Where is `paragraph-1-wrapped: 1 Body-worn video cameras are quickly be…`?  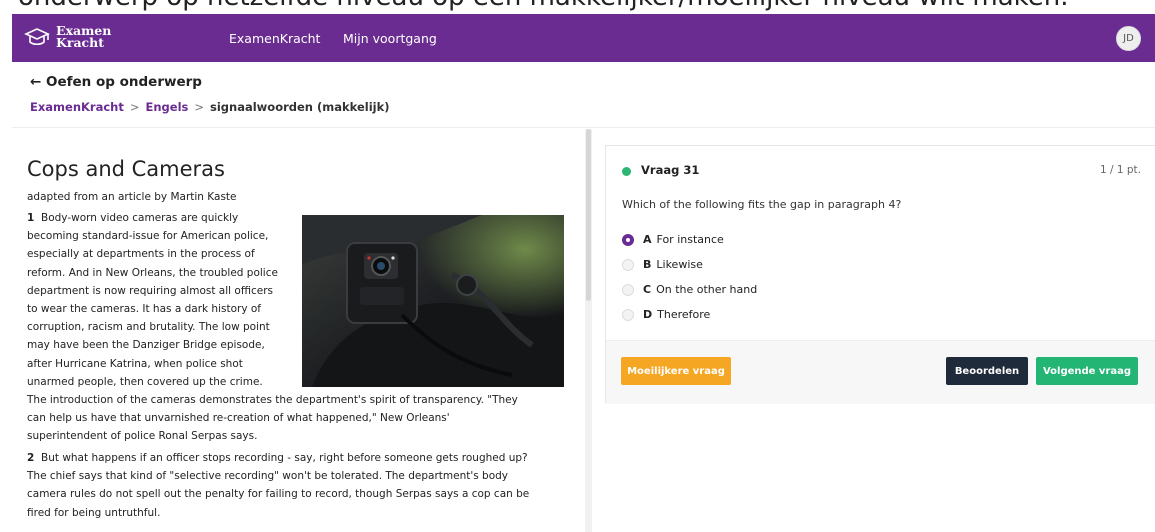
paragraph-1-wrapped: 1 Body-worn video cameras are quickly be… is located at coordinates (163, 300).